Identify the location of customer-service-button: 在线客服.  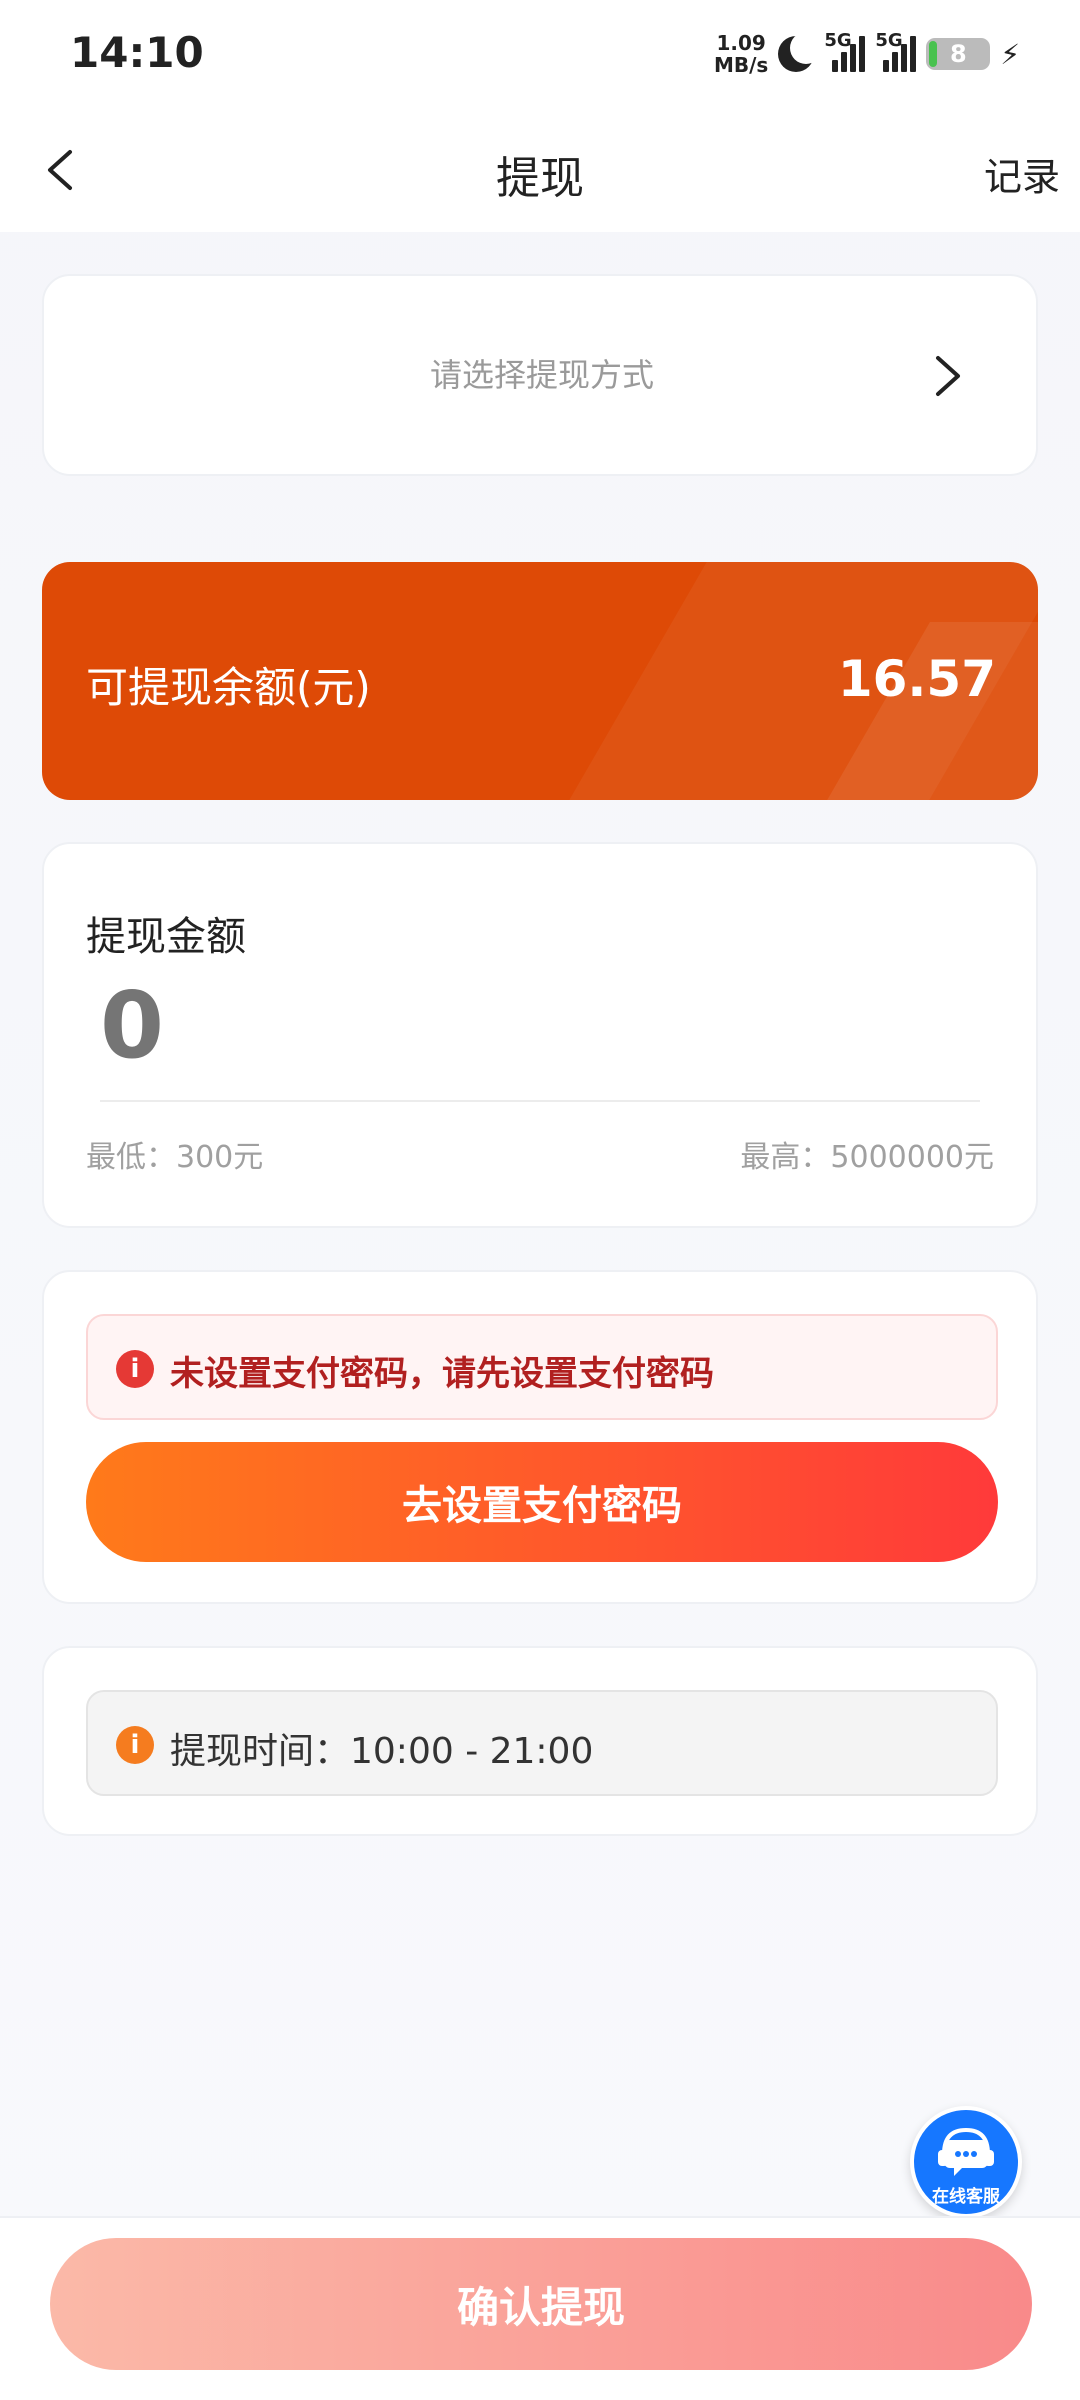
(966, 2162).